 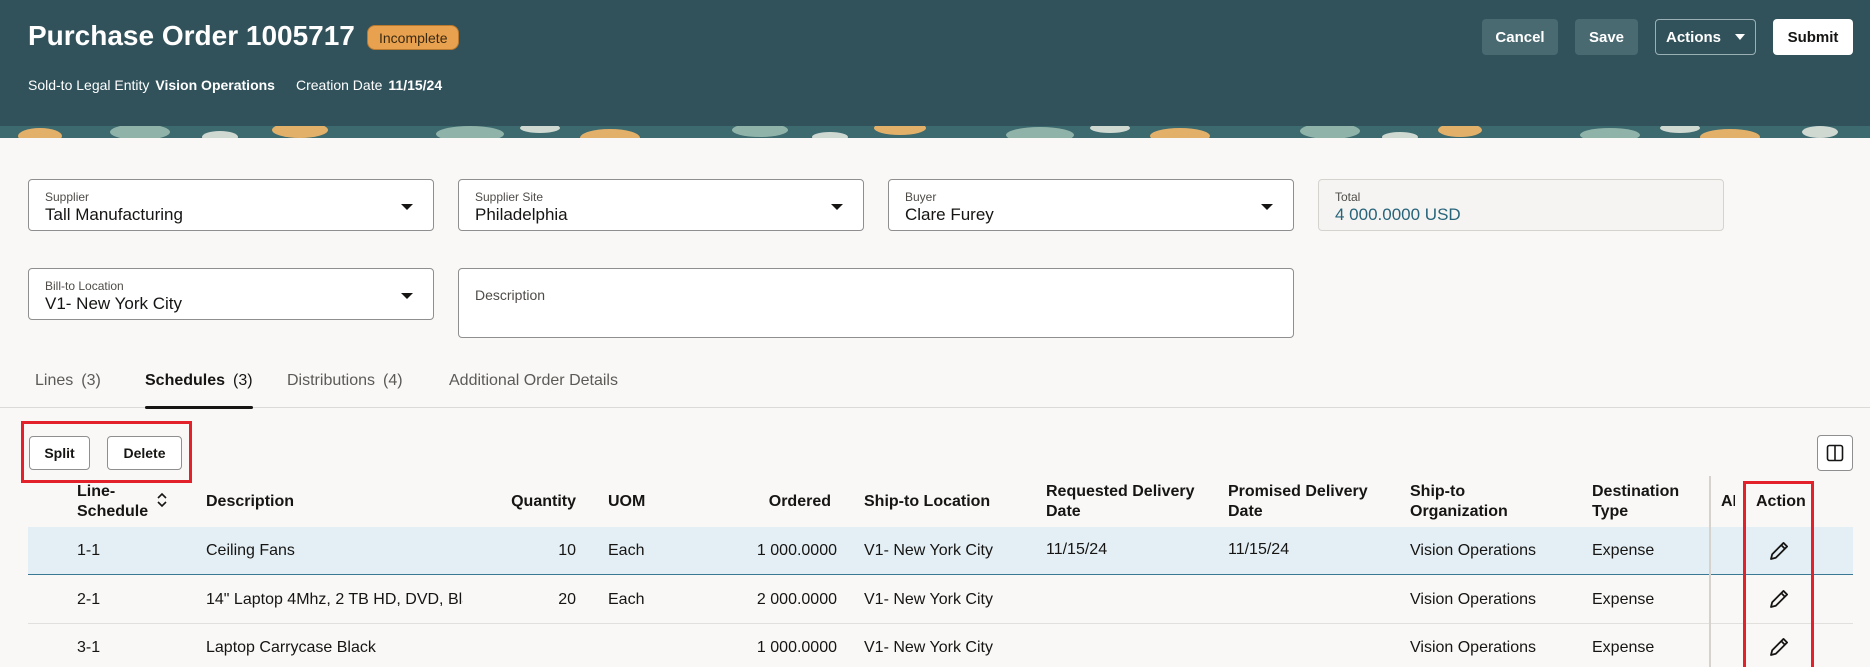 I want to click on col-header-ship-to-org-1: Ship-to, so click(x=1438, y=491).